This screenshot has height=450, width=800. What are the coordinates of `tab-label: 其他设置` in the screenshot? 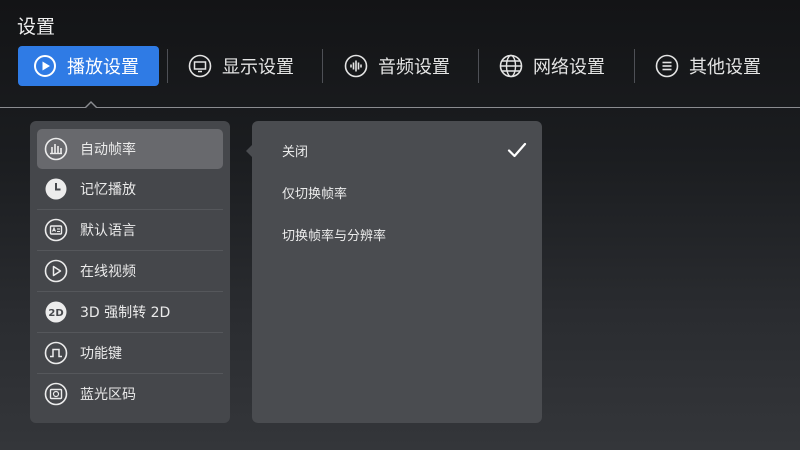 It's located at (725, 67).